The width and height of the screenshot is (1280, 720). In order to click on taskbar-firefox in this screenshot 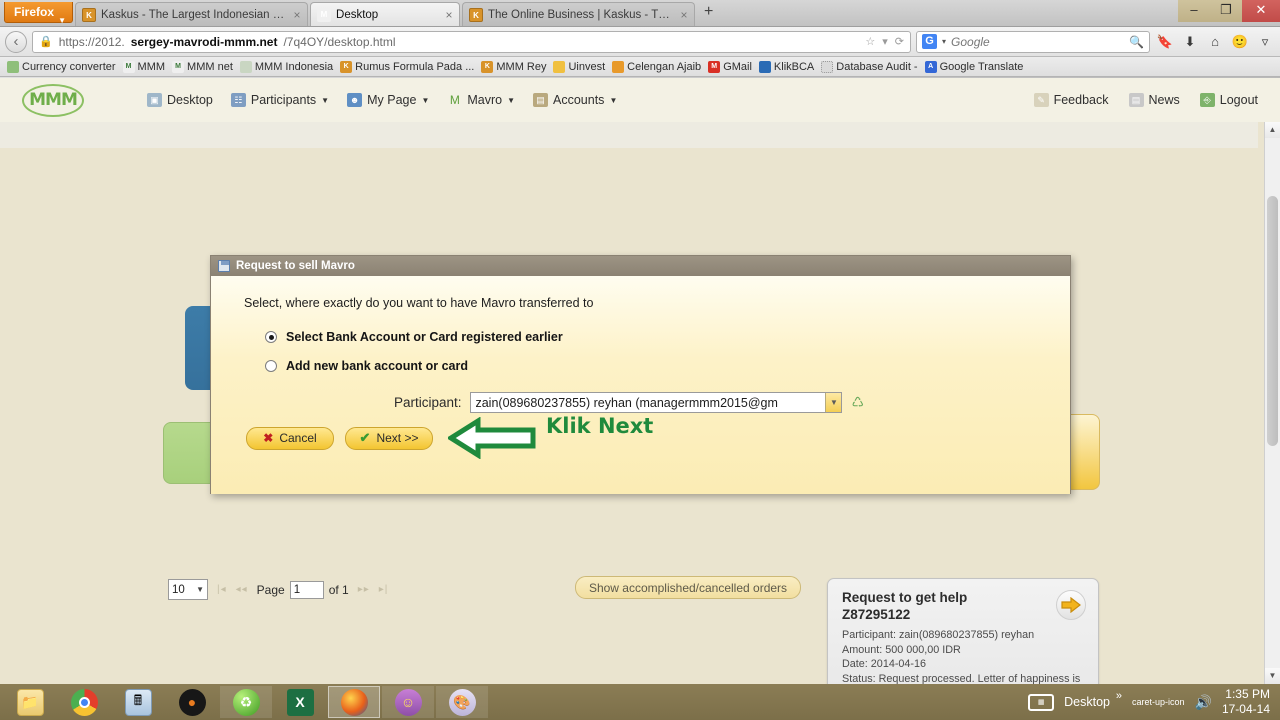, I will do `click(354, 702)`.